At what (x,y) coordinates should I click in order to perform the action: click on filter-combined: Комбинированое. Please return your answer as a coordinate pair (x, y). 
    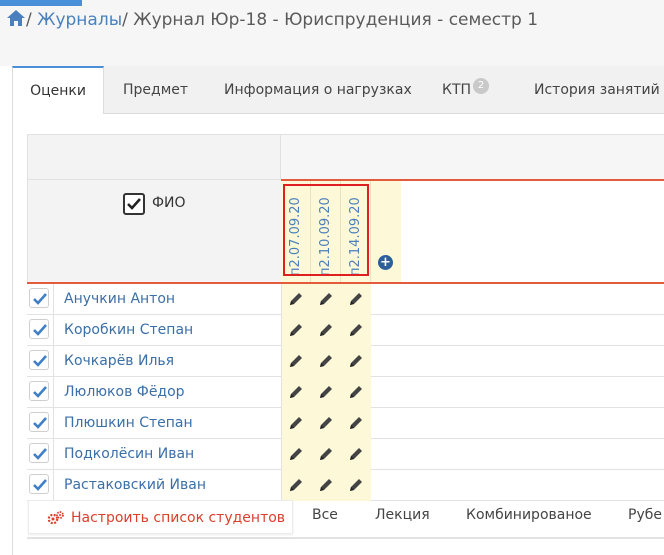
    Looking at the image, I should click on (529, 515).